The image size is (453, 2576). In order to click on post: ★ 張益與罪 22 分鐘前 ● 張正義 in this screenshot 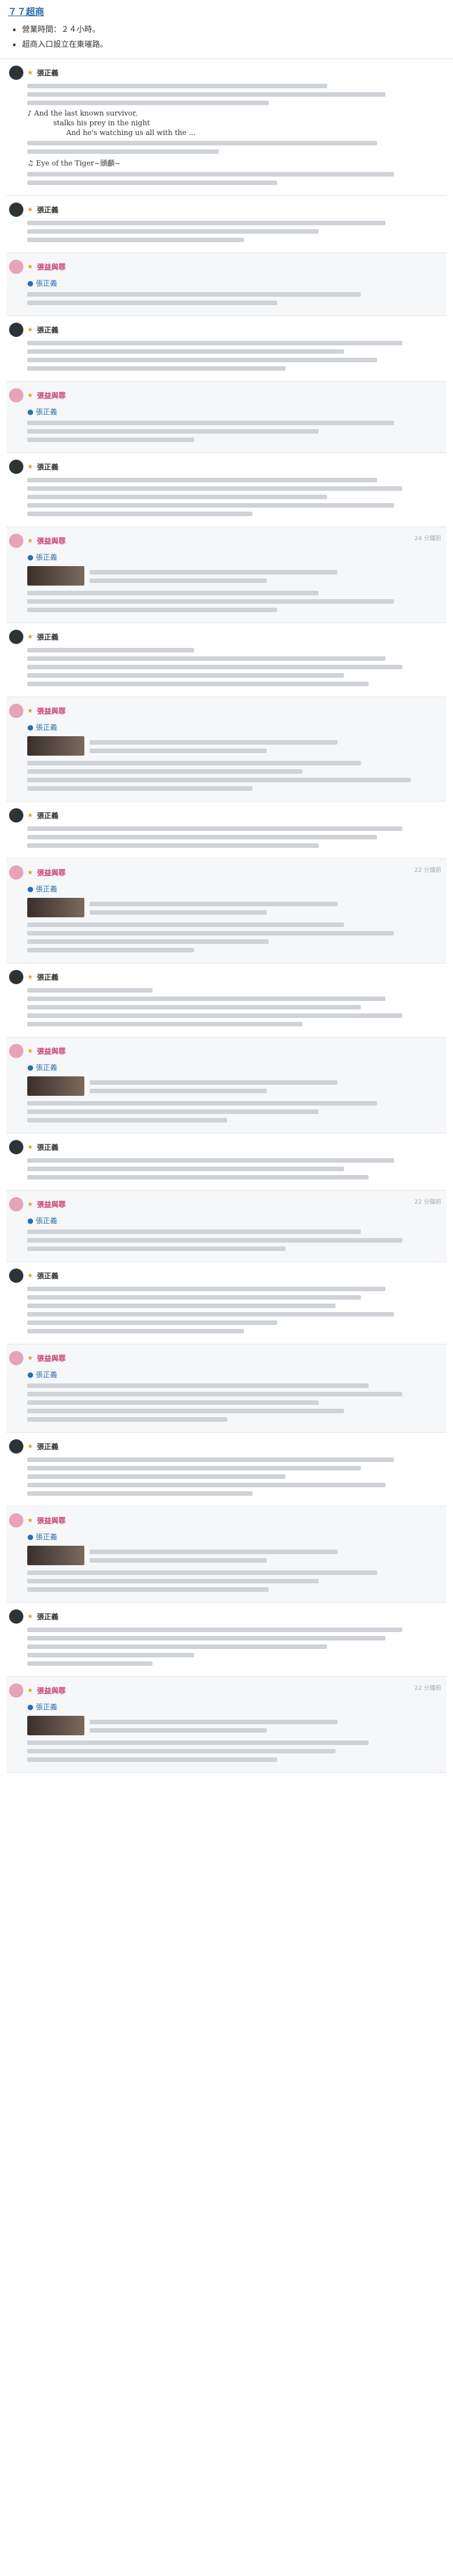, I will do `click(226, 1226)`.